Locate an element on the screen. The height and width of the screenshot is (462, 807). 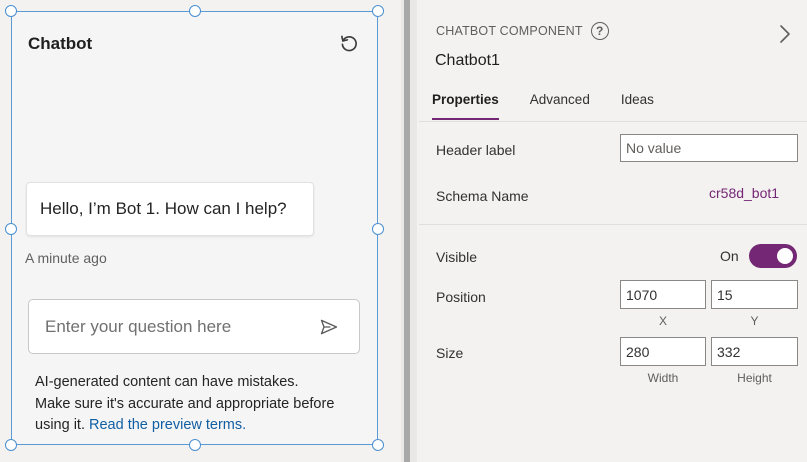
component-name: Chatbot1 is located at coordinates (467, 60).